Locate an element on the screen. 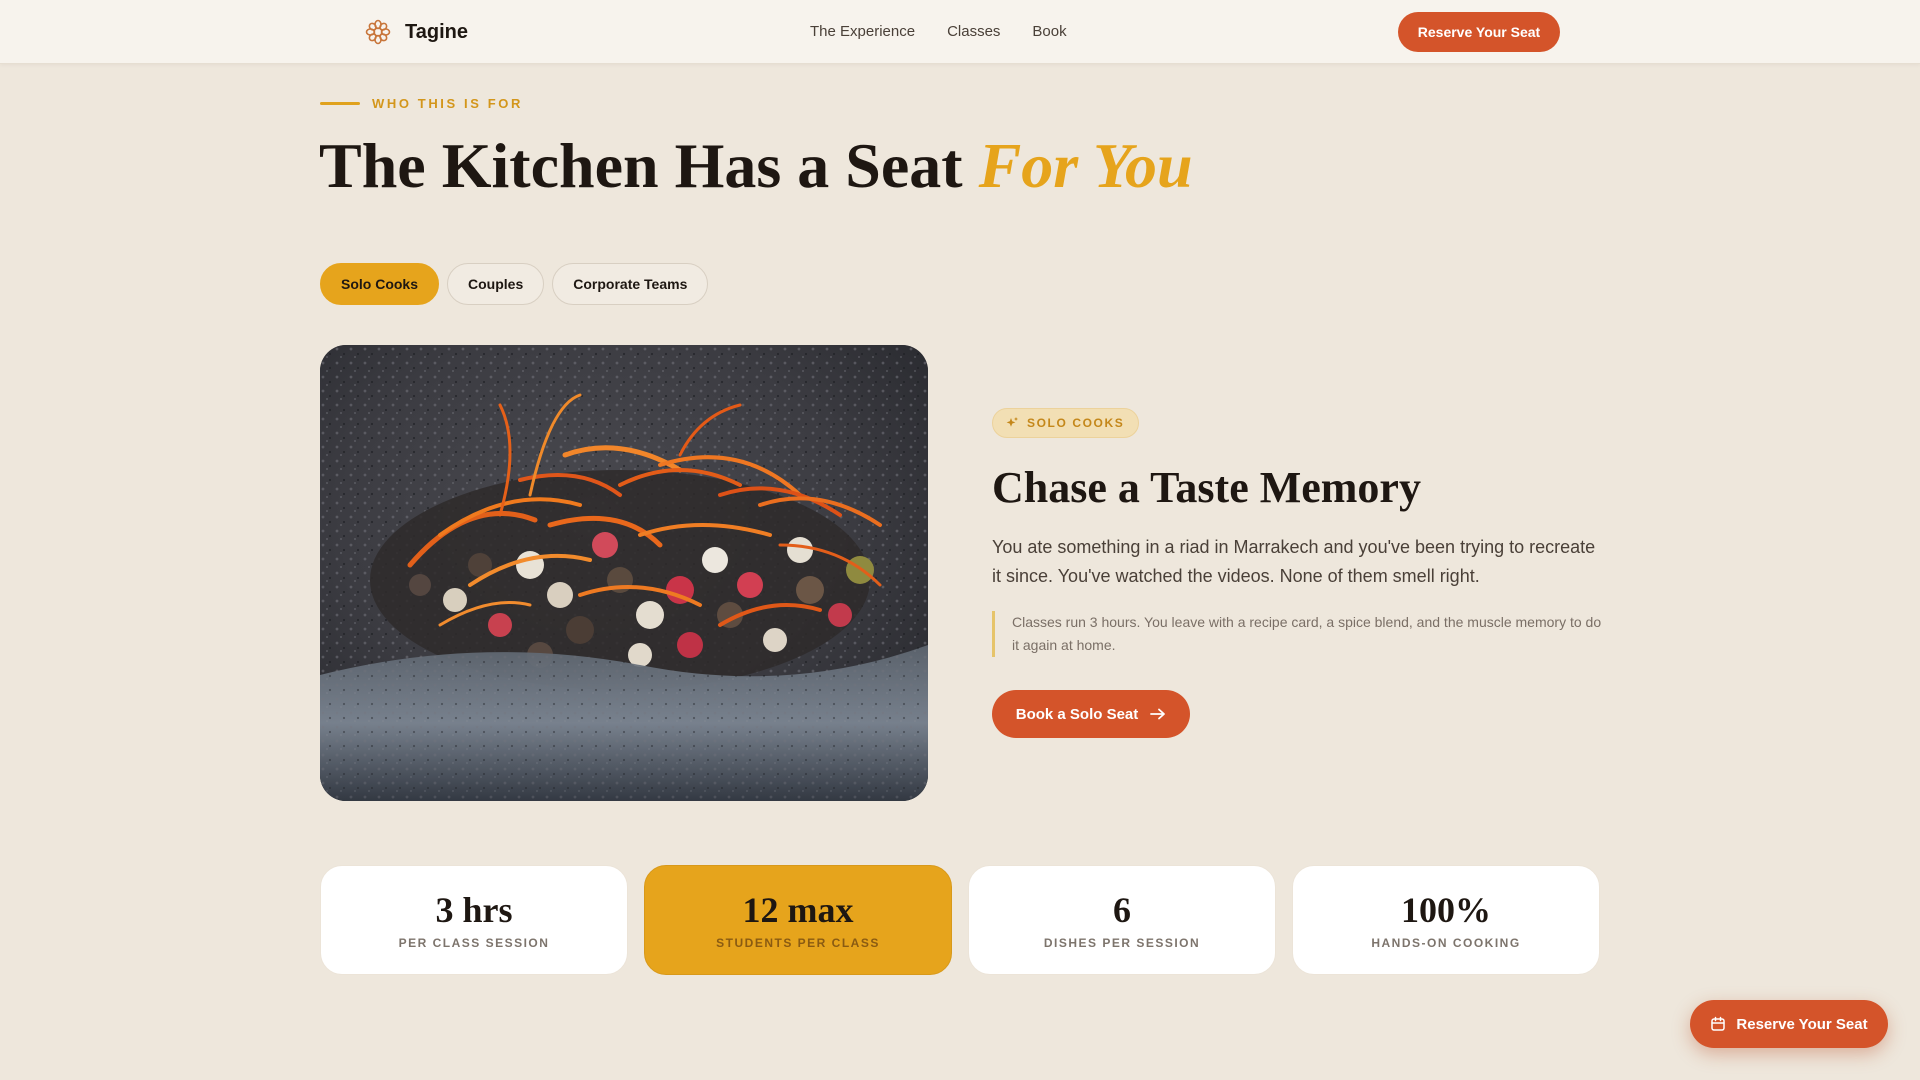 Image resolution: width=1920 pixels, height=1080 pixels. stat-label: PER CLASS SESSION is located at coordinates (474, 943).